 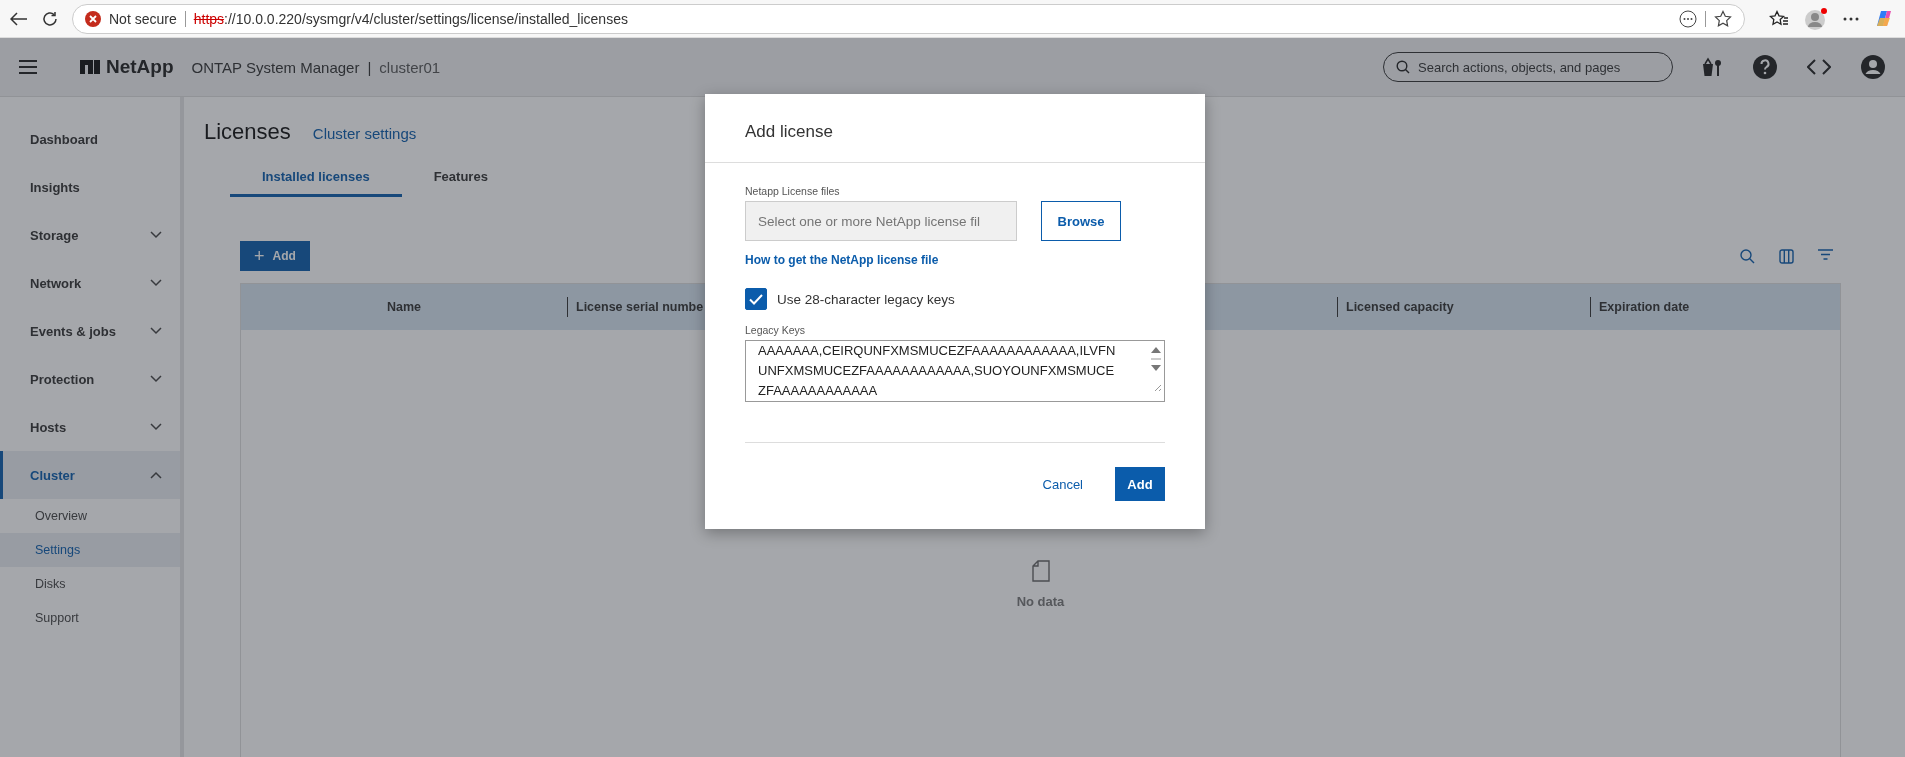 I want to click on field-label: Netapp License files, so click(x=793, y=191).